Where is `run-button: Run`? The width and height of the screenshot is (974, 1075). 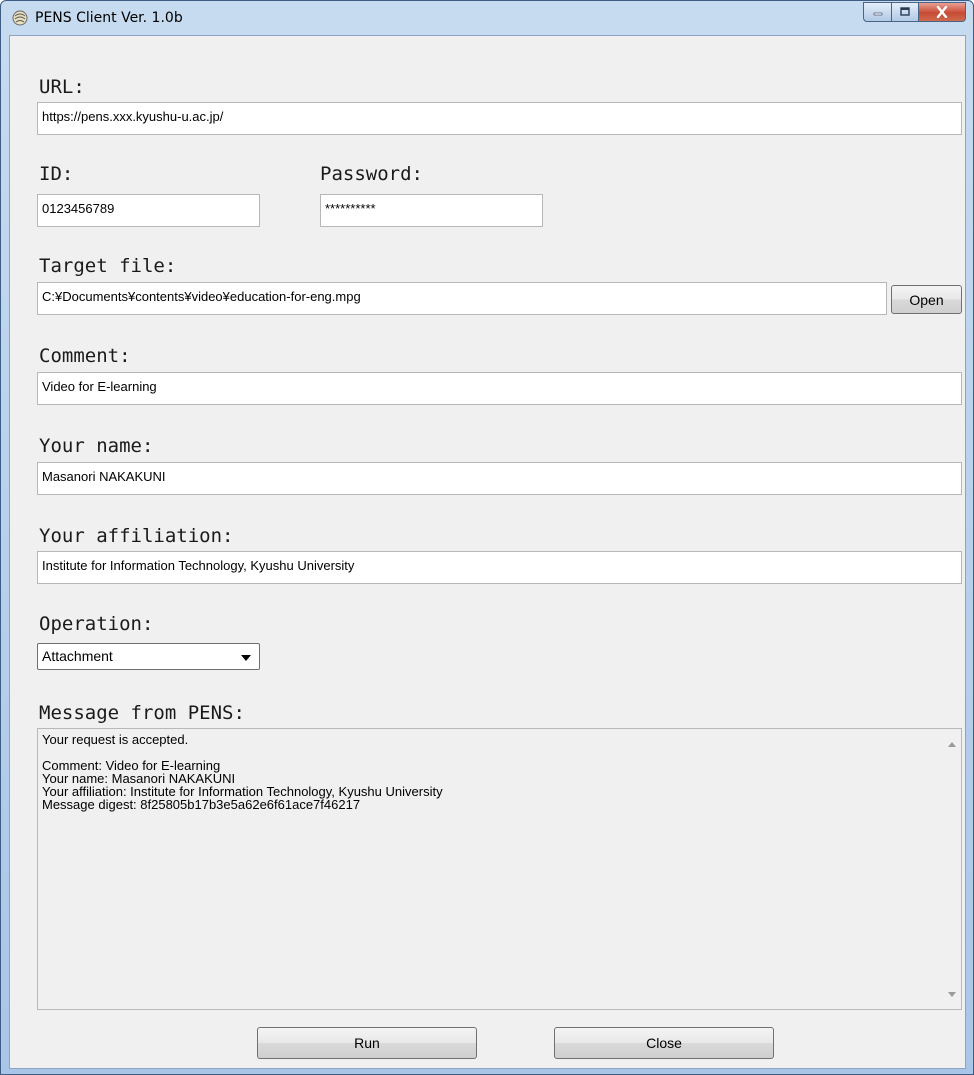
run-button: Run is located at coordinates (367, 1043).